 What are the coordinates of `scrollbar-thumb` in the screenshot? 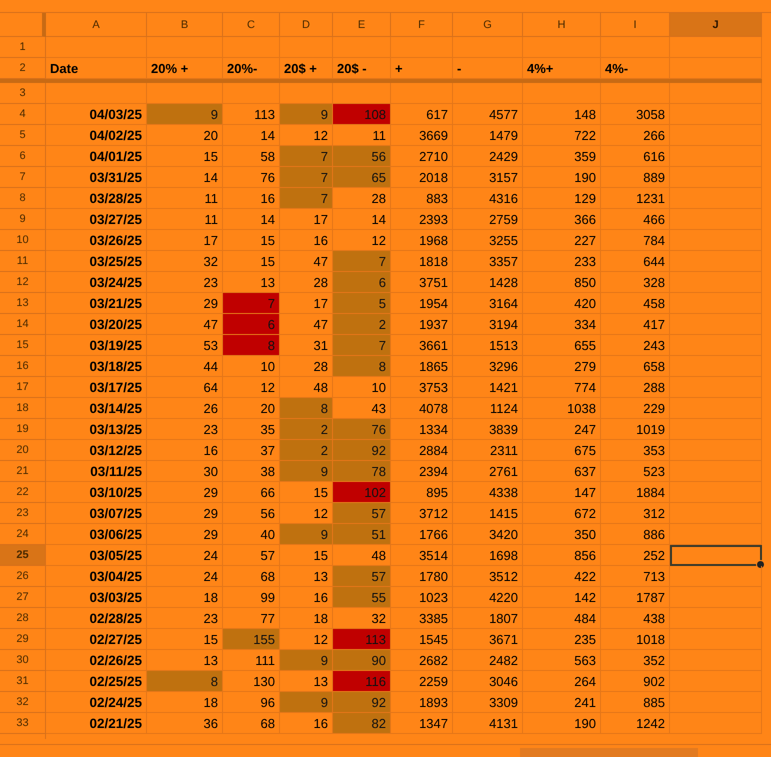 It's located at (609, 752).